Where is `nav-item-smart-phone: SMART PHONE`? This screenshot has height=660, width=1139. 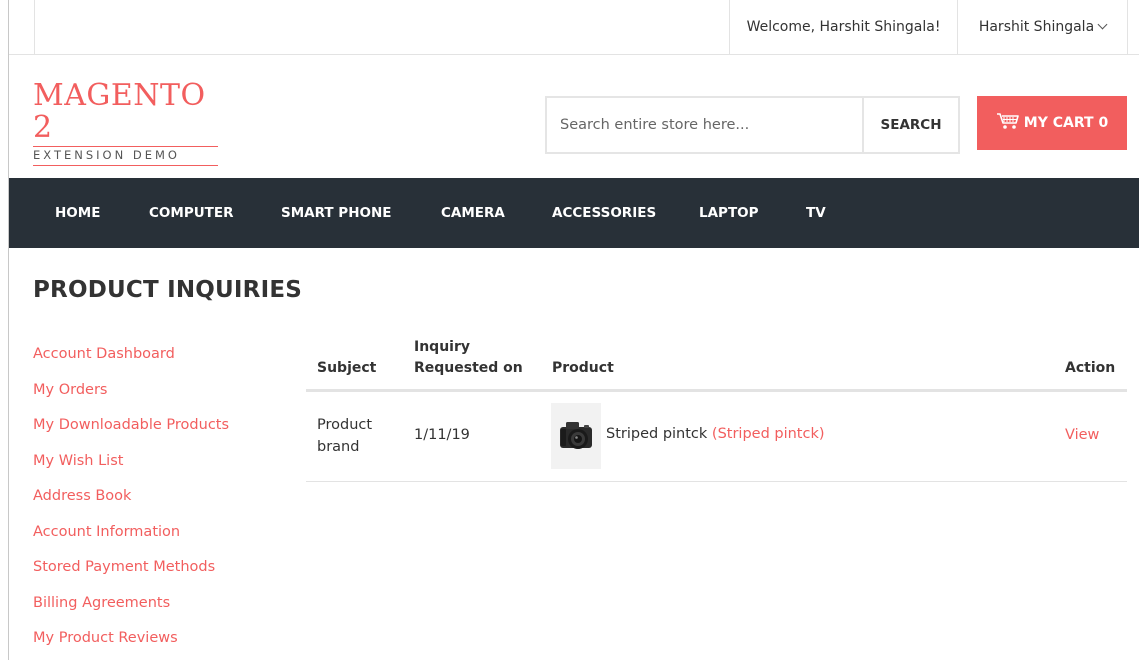 nav-item-smart-phone: SMART PHONE is located at coordinates (336, 213).